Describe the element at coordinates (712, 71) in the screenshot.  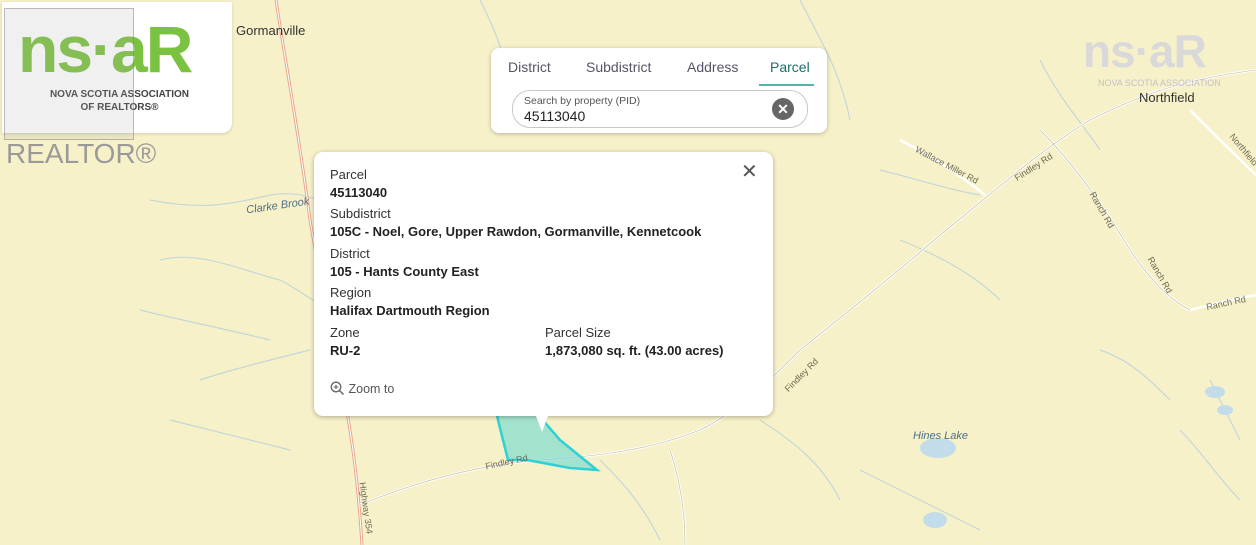
I see `tab-address: Address` at that location.